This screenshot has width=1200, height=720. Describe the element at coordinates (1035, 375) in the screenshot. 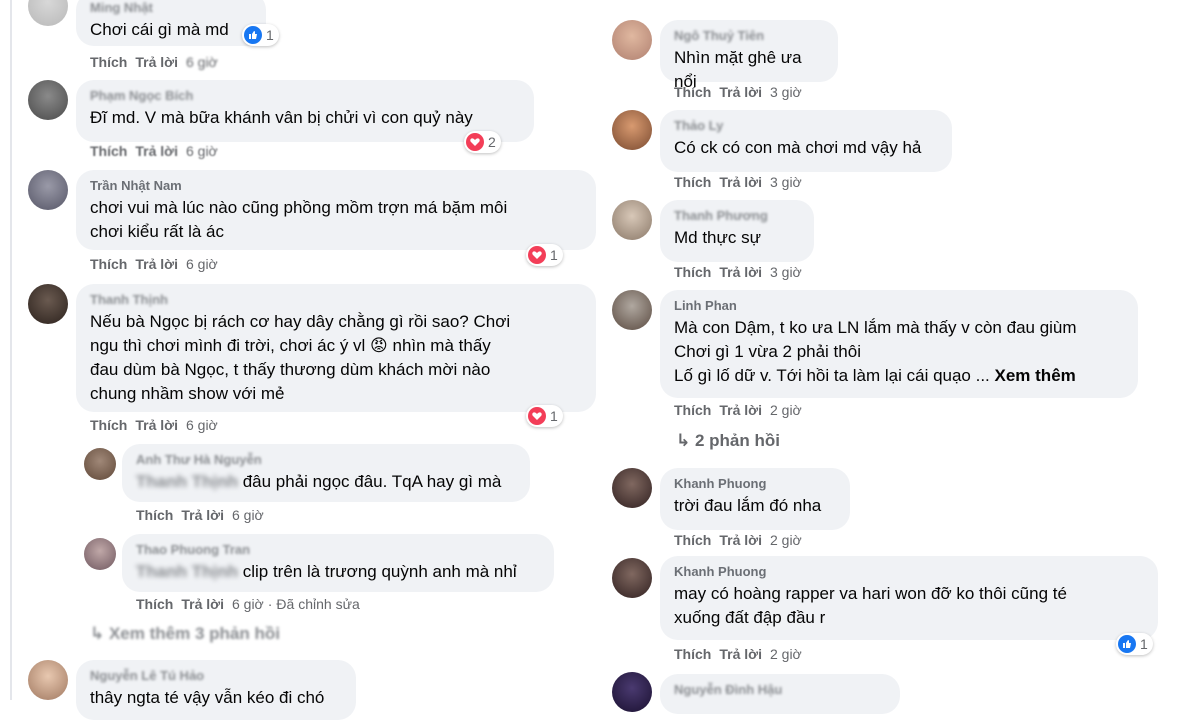

I see `see-more-link: Xem thêm` at that location.